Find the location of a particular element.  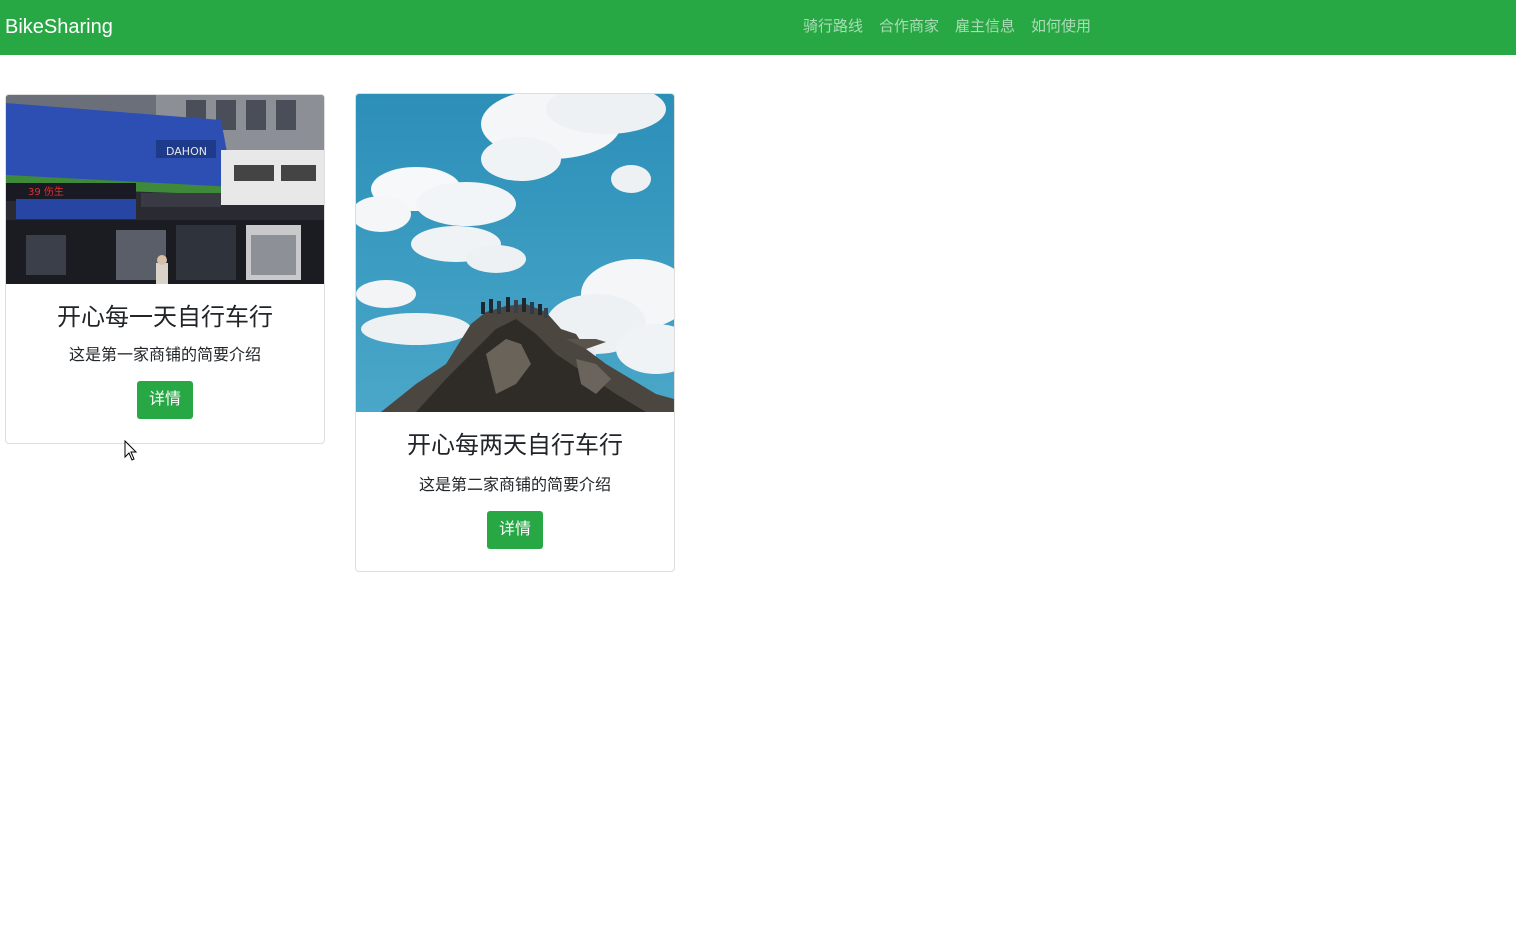

card-title: 开心每一天自行车行 is located at coordinates (165, 317).